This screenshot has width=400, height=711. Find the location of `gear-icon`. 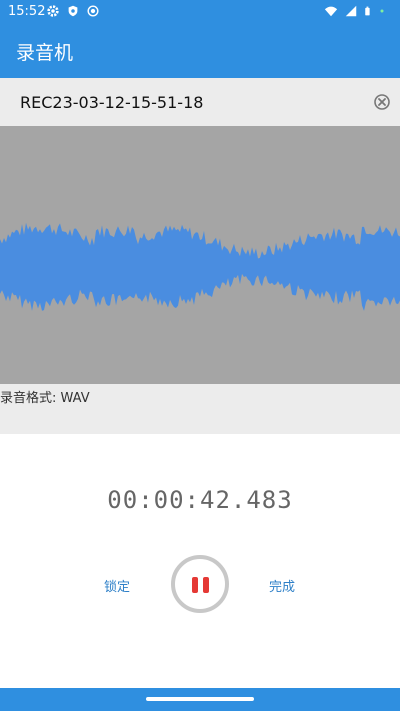

gear-icon is located at coordinates (53, 11).